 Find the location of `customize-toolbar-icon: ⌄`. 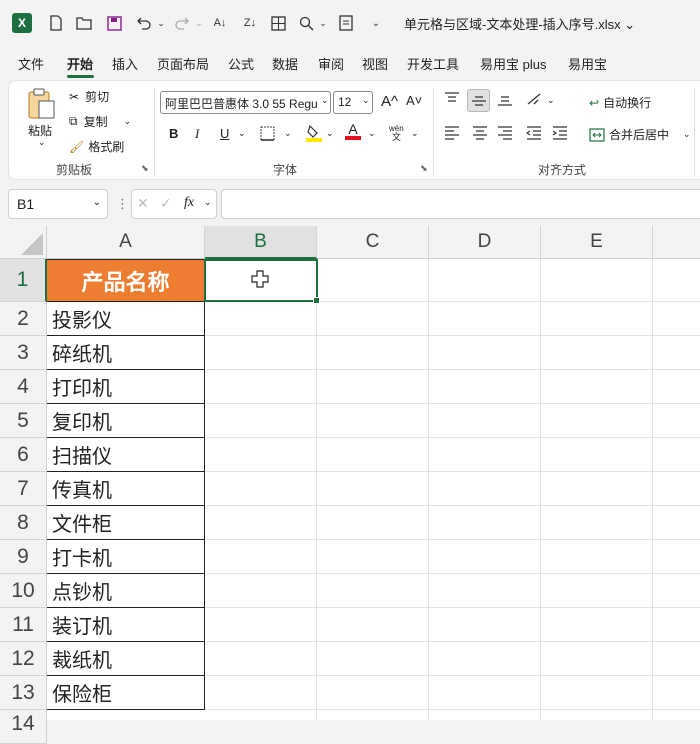

customize-toolbar-icon: ⌄ is located at coordinates (376, 23).